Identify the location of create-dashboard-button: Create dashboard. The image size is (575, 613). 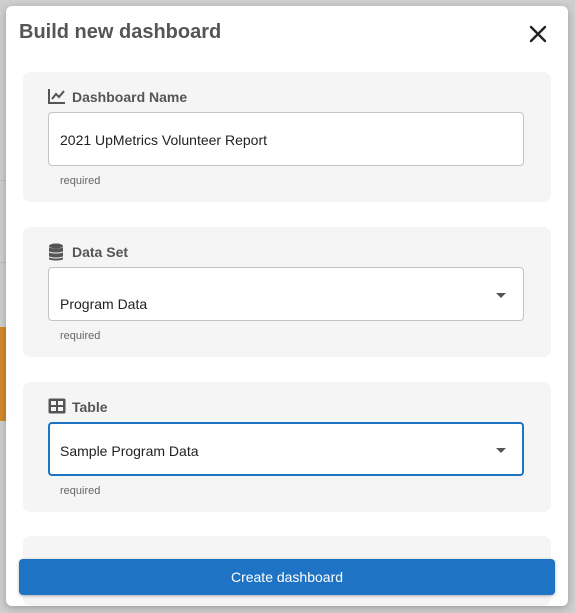
(287, 577).